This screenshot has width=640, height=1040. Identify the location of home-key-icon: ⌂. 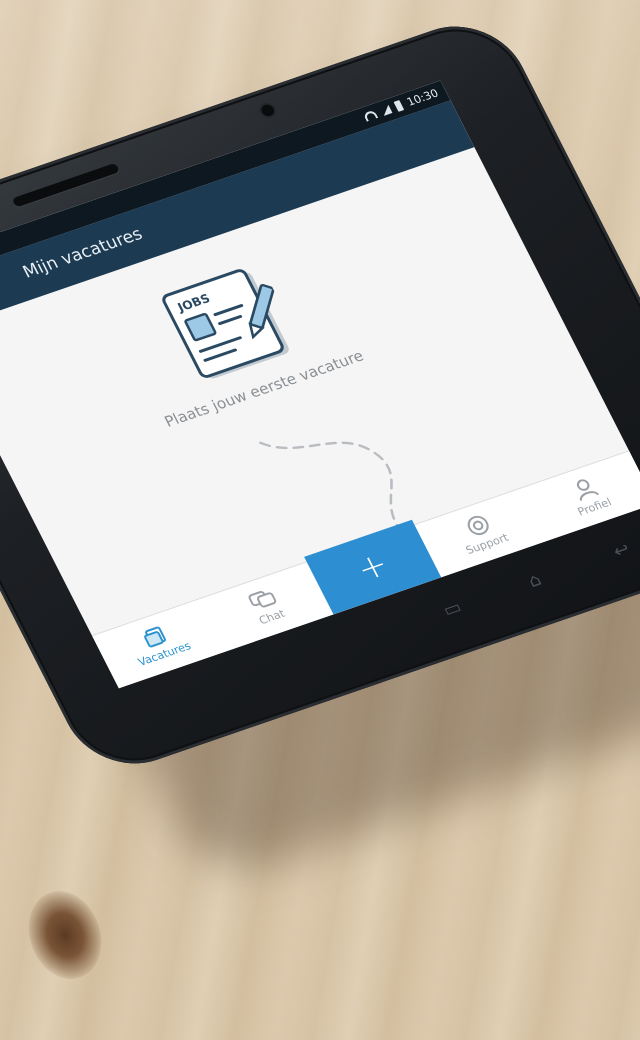
(535, 580).